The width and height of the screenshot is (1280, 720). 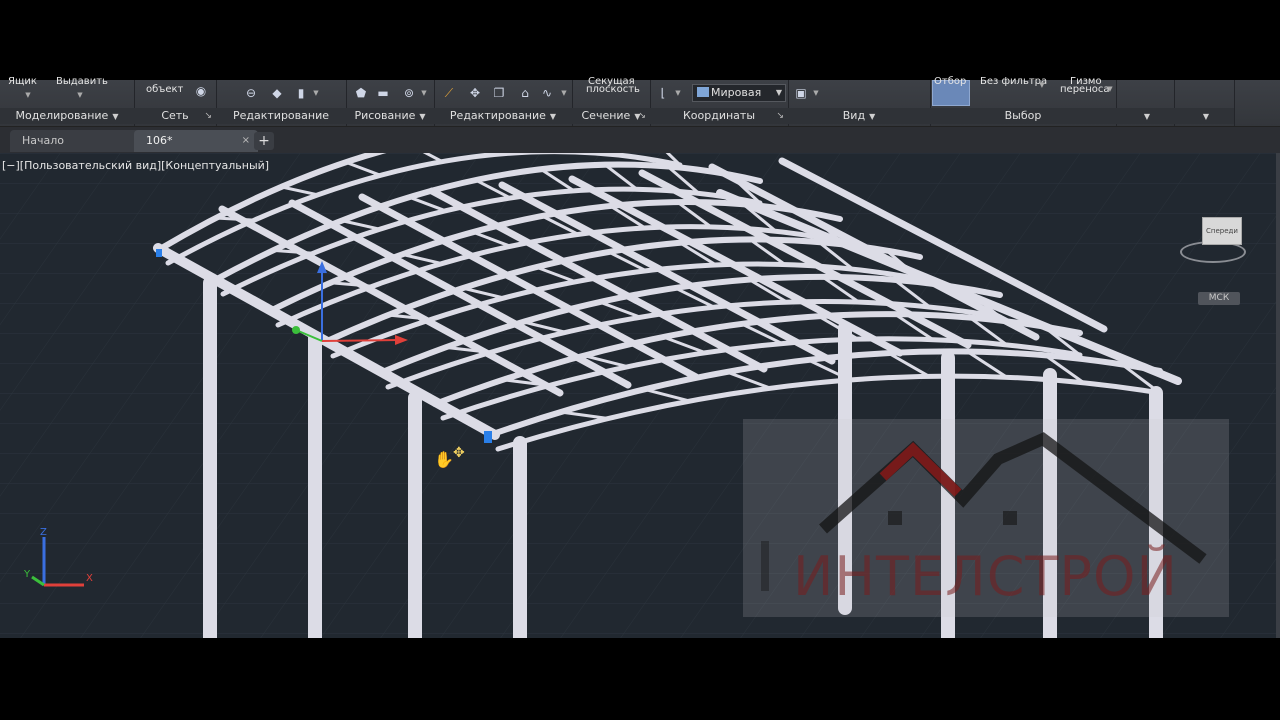 I want to click on watermark: ИНТЕЛСТРОЙ, so click(x=986, y=518).